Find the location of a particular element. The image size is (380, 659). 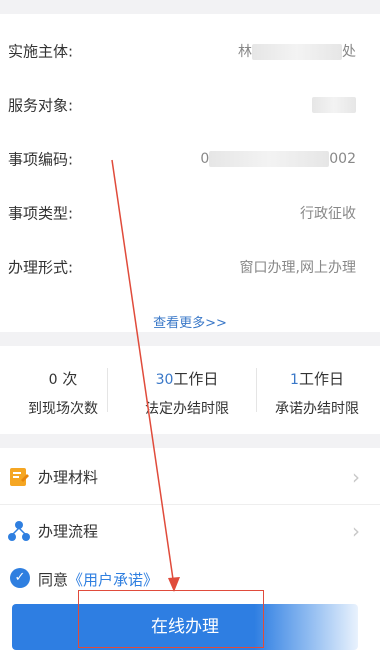

detail-value: 行政征收 is located at coordinates (328, 214).